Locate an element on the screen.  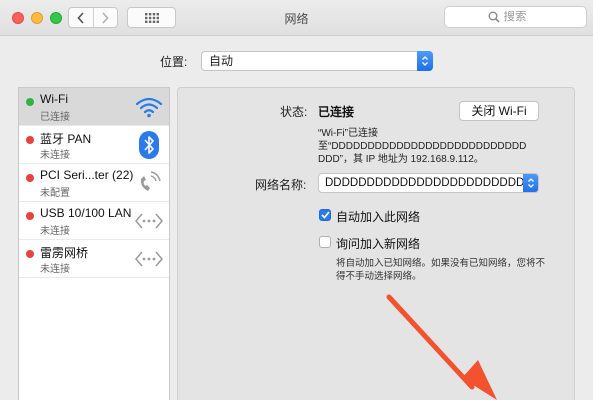
service-name: PCI Seri...ter (22) is located at coordinates (87, 175).